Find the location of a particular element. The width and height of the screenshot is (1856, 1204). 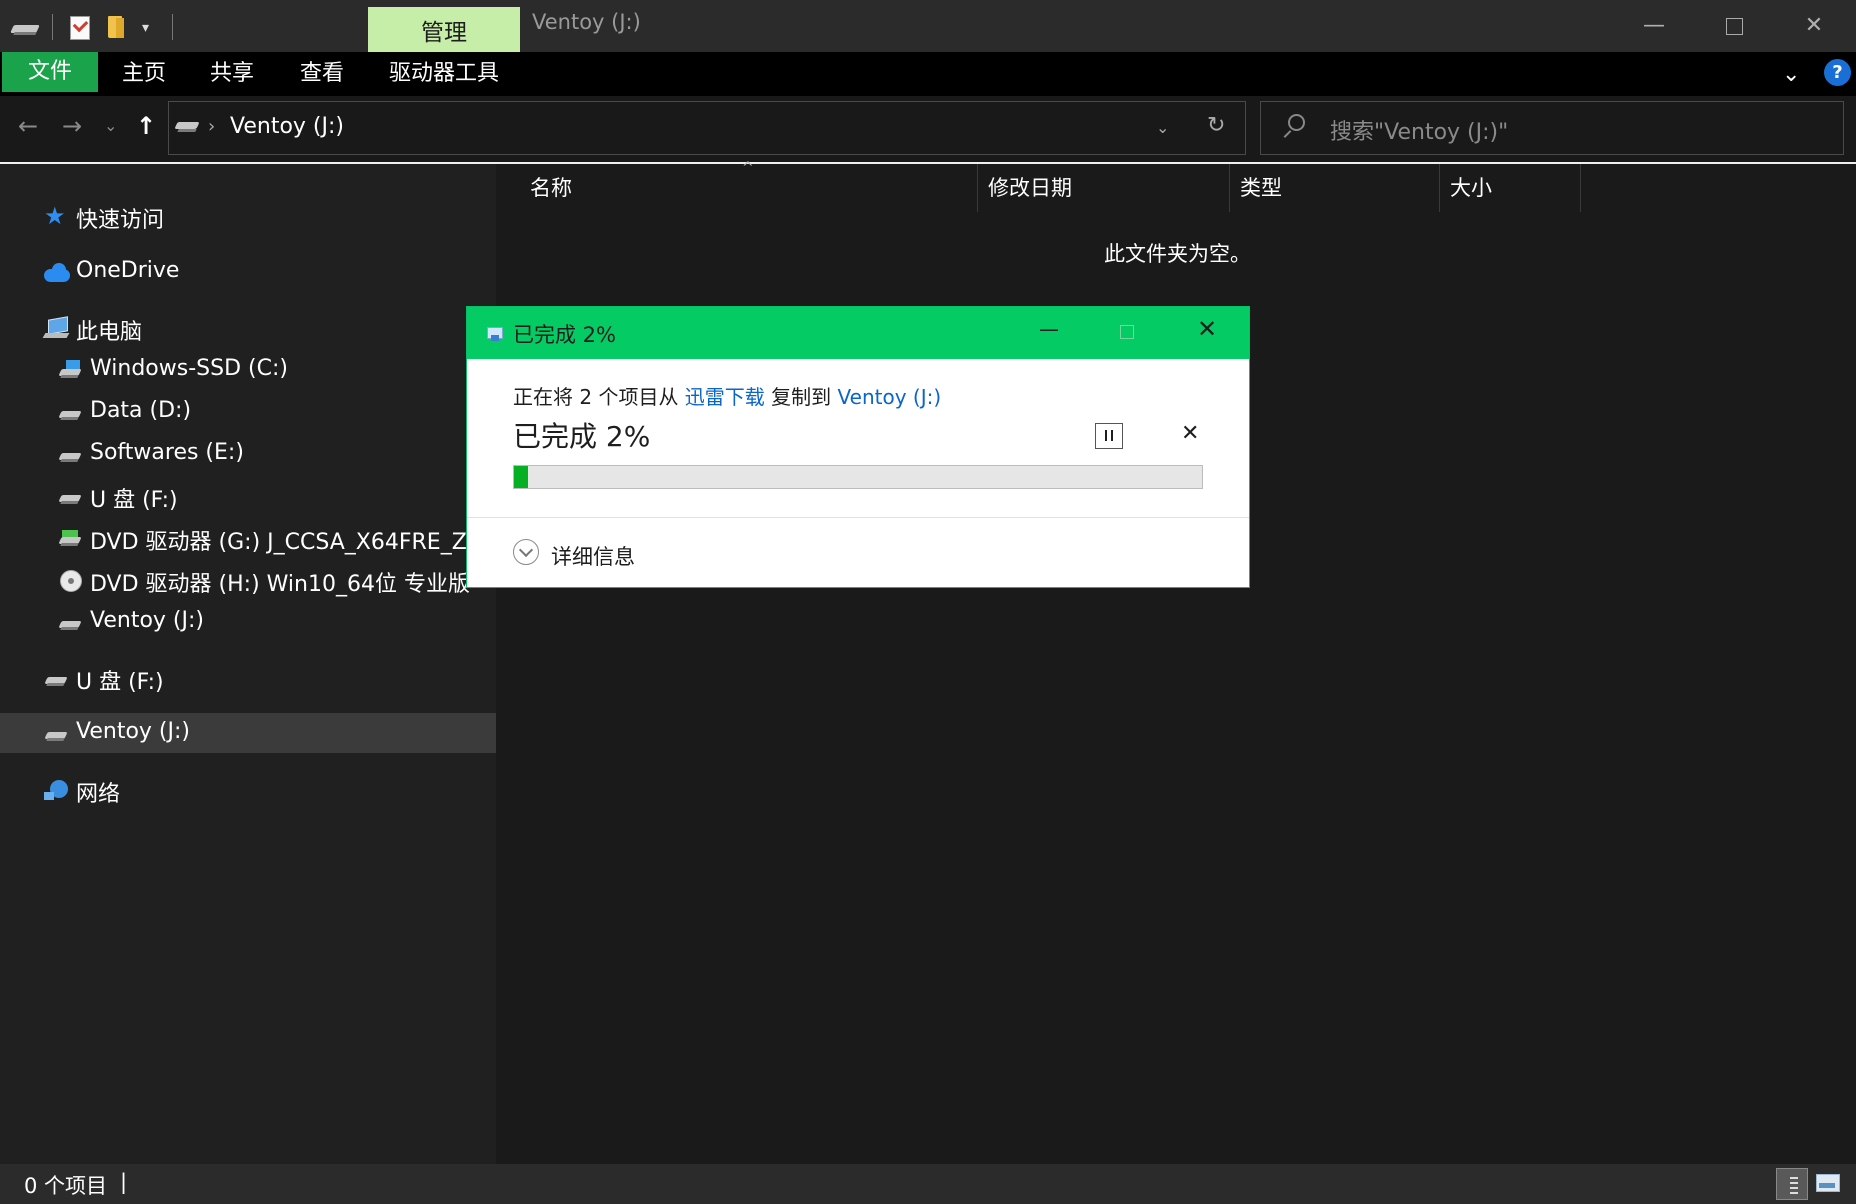

up-arrow-icon: ↑ is located at coordinates (146, 126).